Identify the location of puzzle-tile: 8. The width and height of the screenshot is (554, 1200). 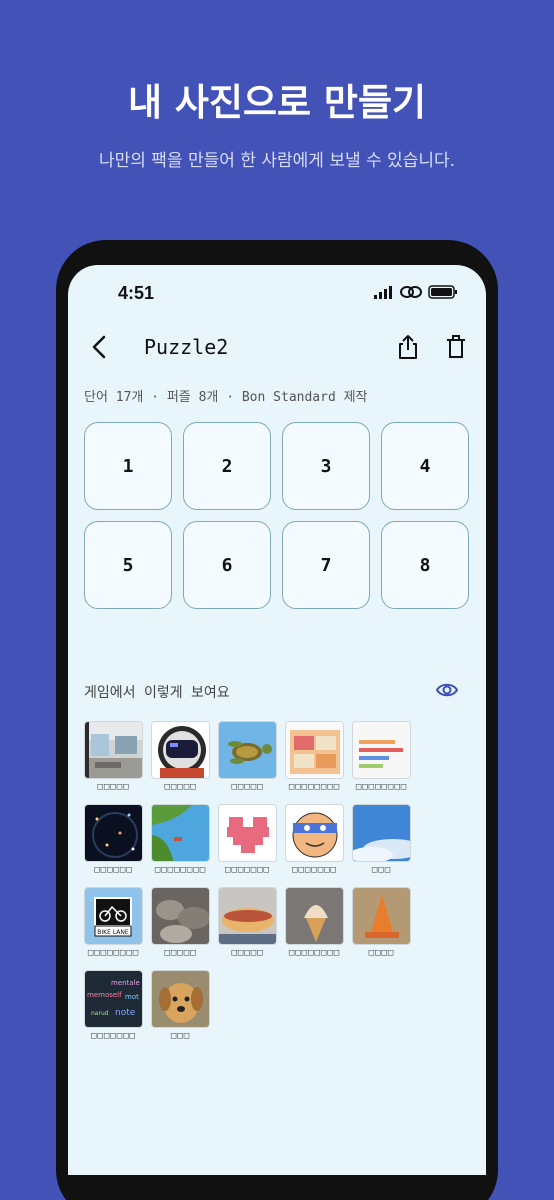
(425, 565).